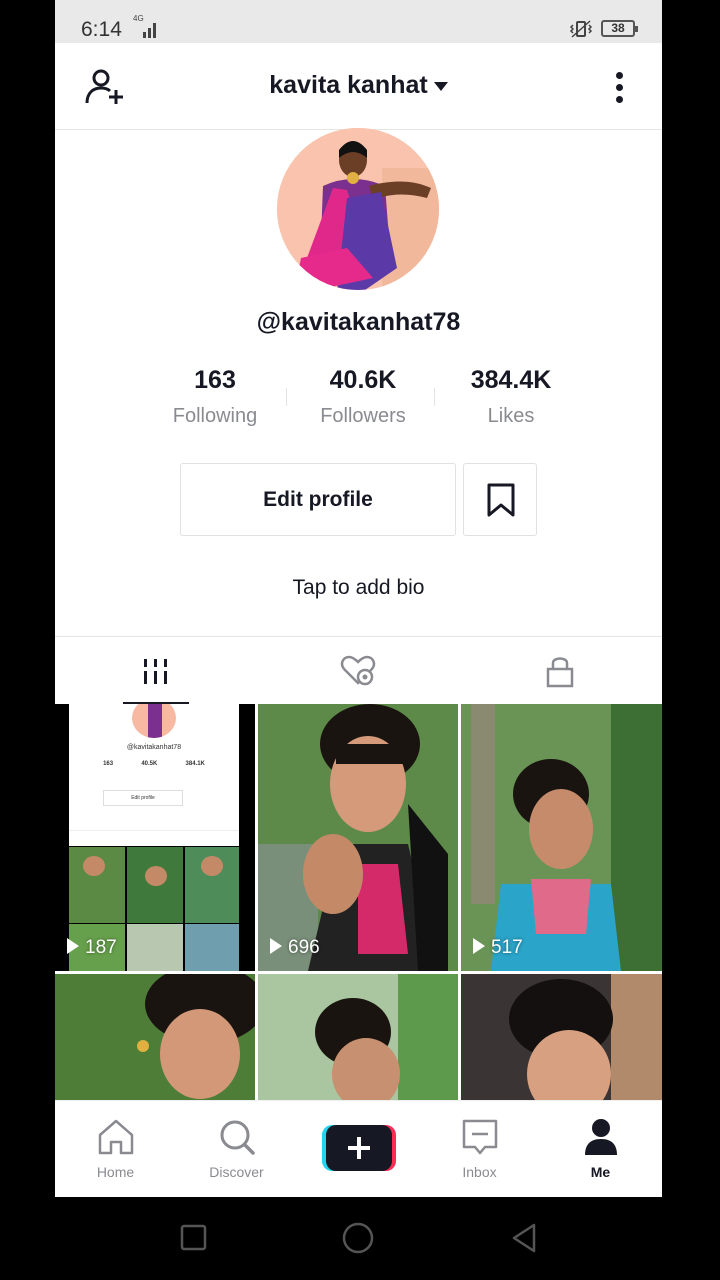  I want to click on account-switcher: kavita kanhat, so click(358, 85).